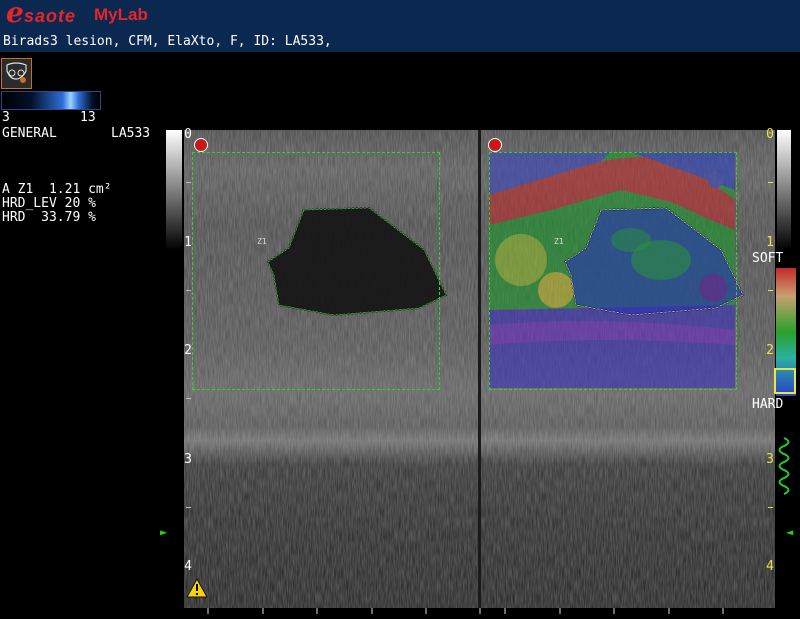 This screenshot has height=619, width=800. Describe the element at coordinates (80, 203) in the screenshot. I see `measurement-value: 20 %` at that location.